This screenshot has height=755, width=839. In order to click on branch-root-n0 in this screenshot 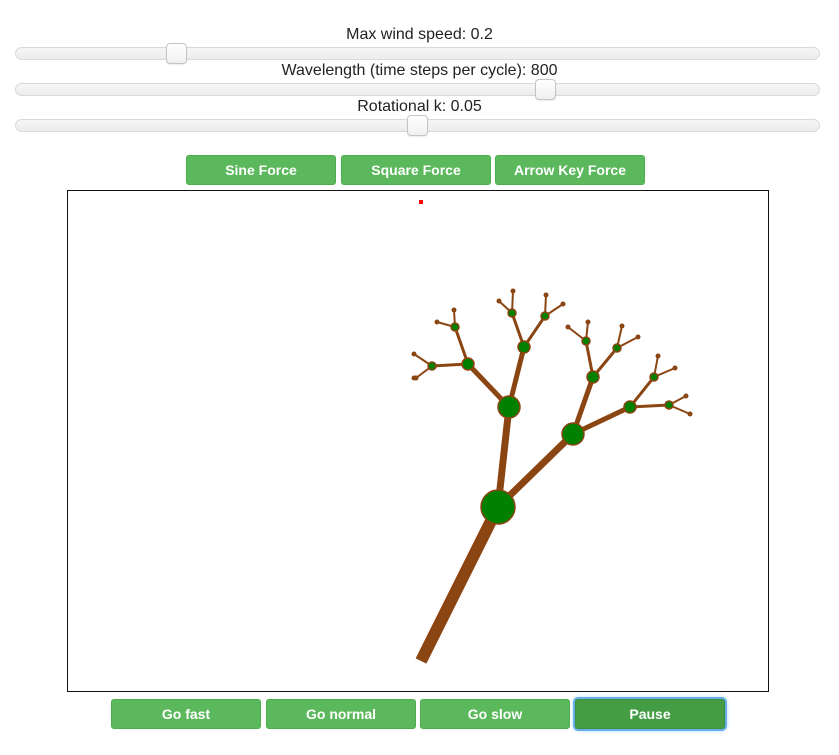, I will do `click(459, 584)`.